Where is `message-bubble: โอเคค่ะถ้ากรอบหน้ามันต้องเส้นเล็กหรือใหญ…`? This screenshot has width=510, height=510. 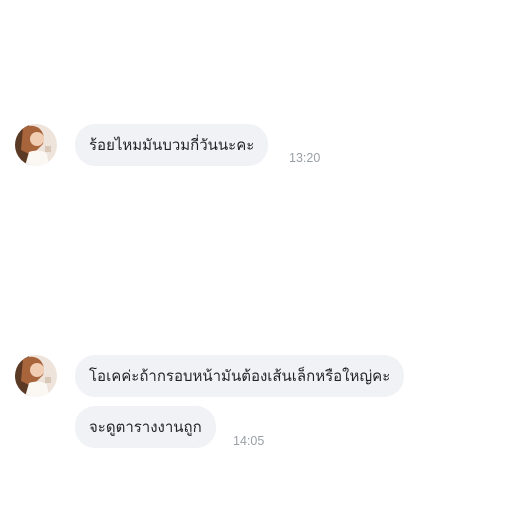 message-bubble: โอเคค่ะถ้ากรอบหน้ามันต้องเส้นเล็กหรือใหญ… is located at coordinates (240, 376).